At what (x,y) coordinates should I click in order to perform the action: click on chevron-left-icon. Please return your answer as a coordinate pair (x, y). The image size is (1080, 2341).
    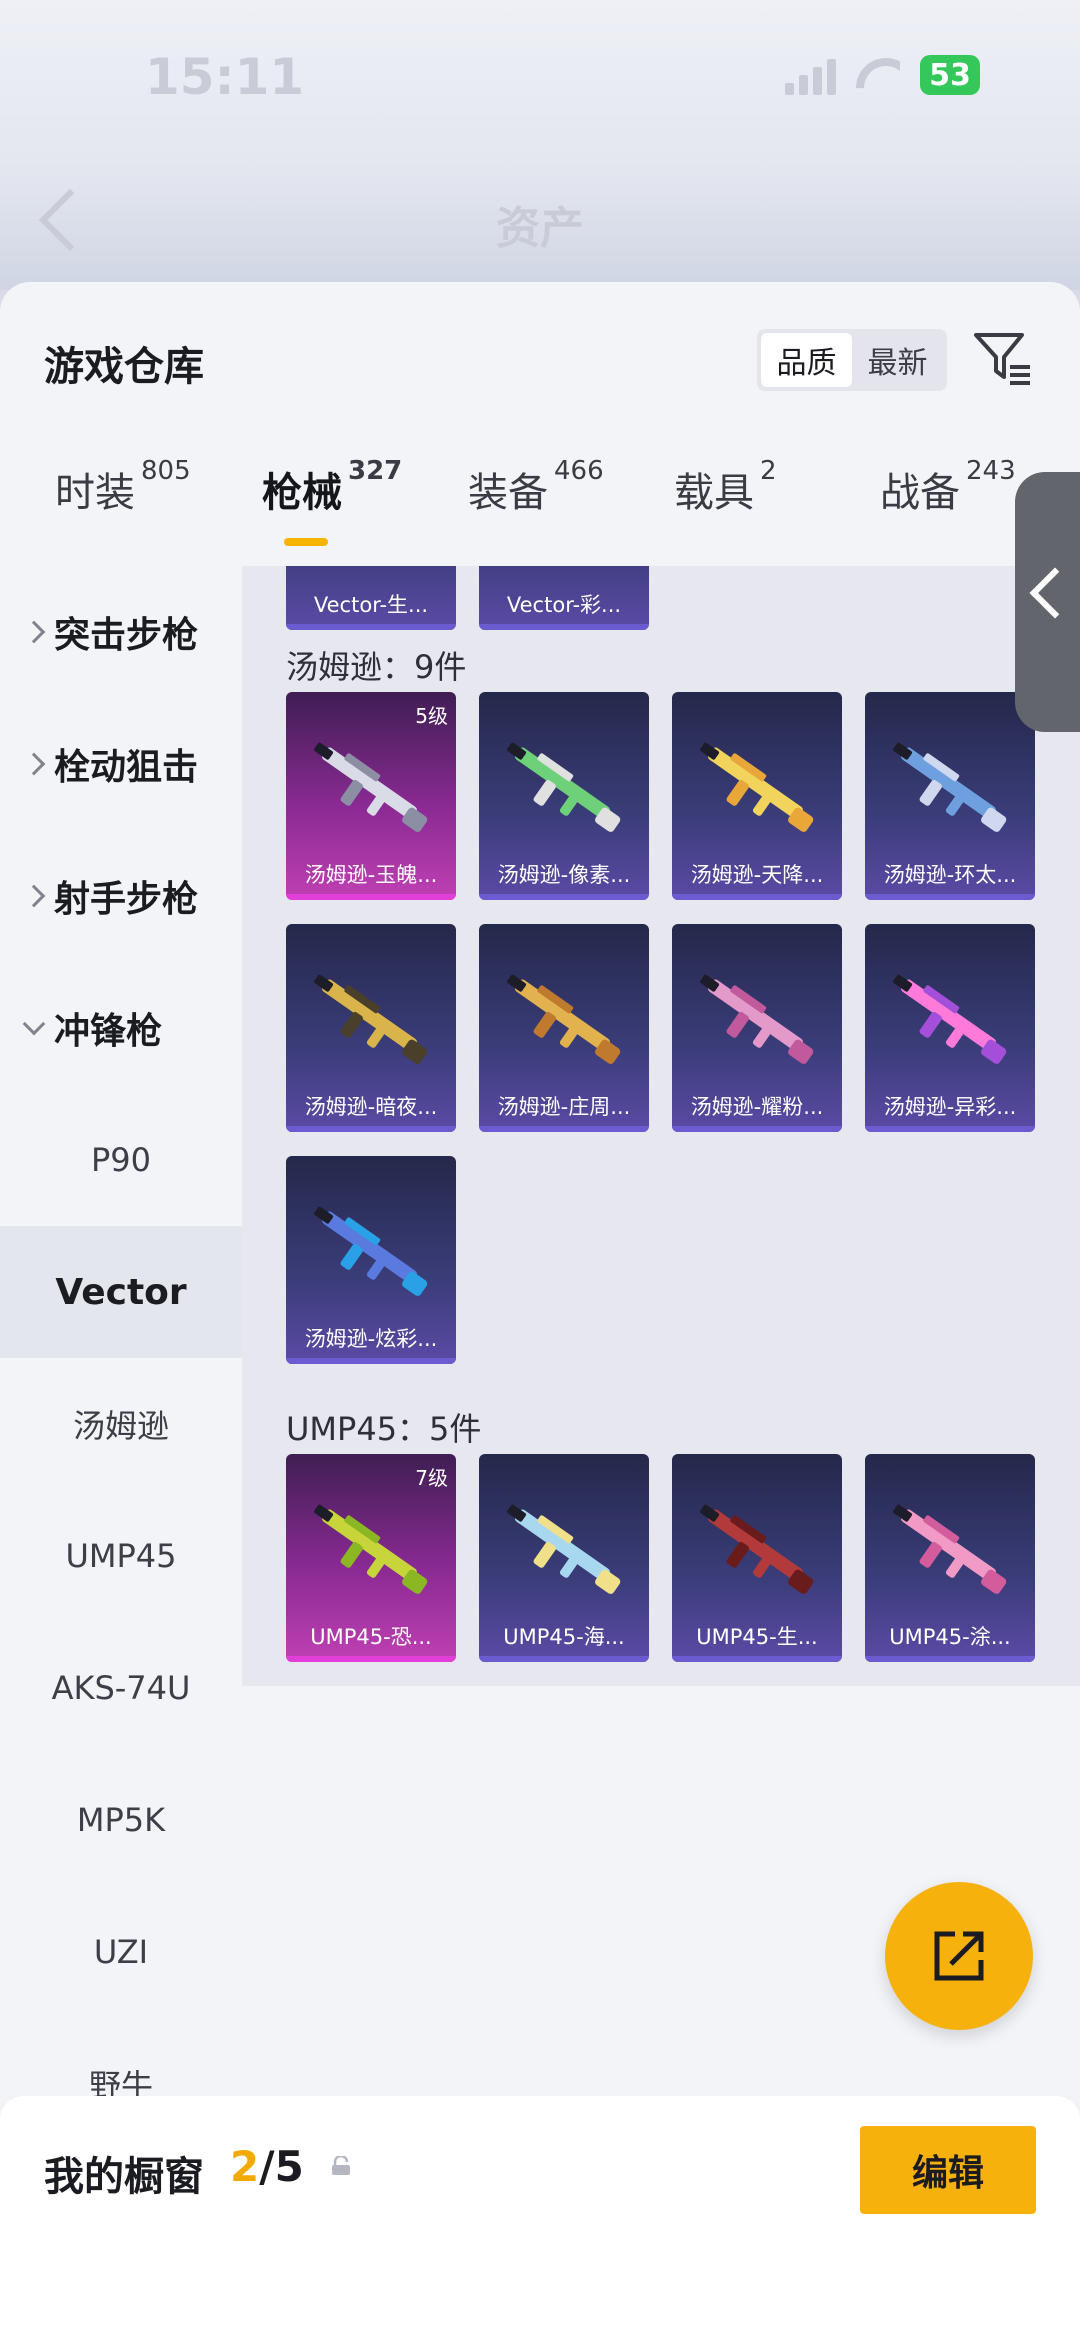
    Looking at the image, I should click on (1054, 593).